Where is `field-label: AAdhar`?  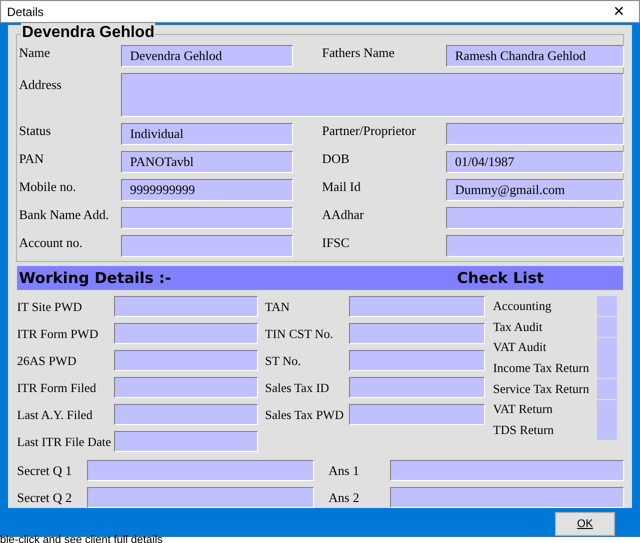
field-label: AAdhar is located at coordinates (343, 215).